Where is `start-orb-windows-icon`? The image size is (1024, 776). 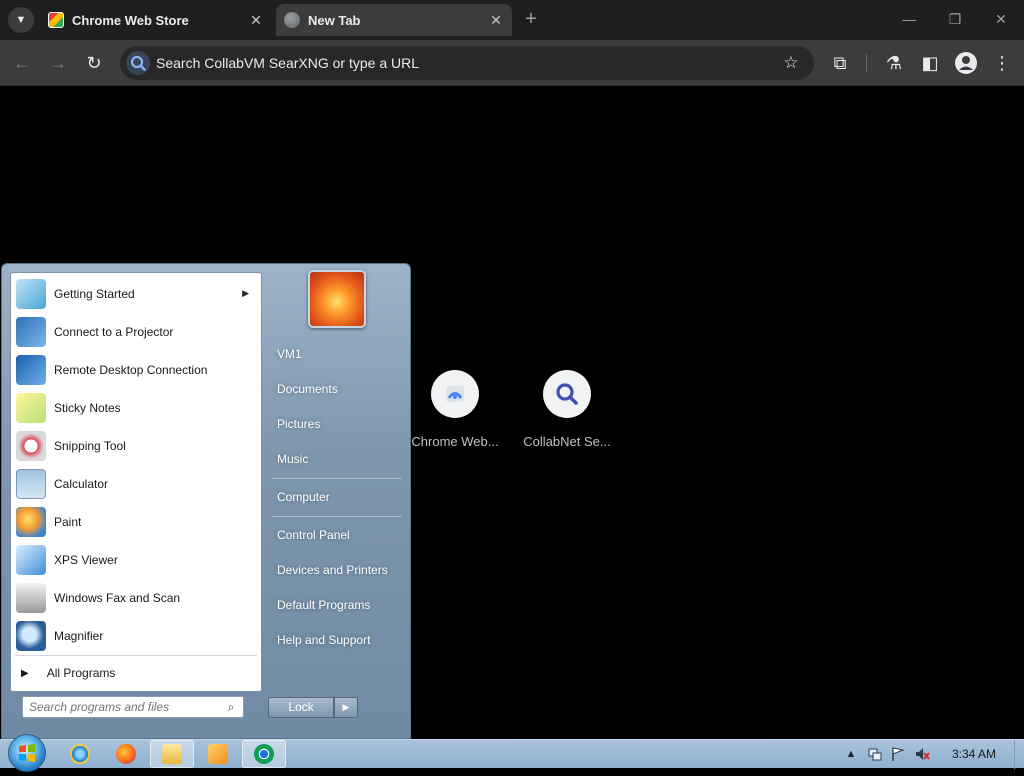 start-orb-windows-icon is located at coordinates (27, 753).